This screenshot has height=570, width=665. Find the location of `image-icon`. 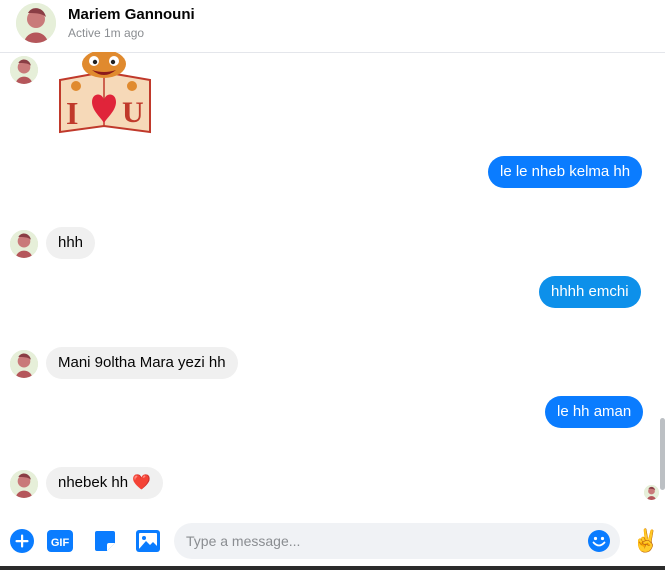

image-icon is located at coordinates (148, 541).